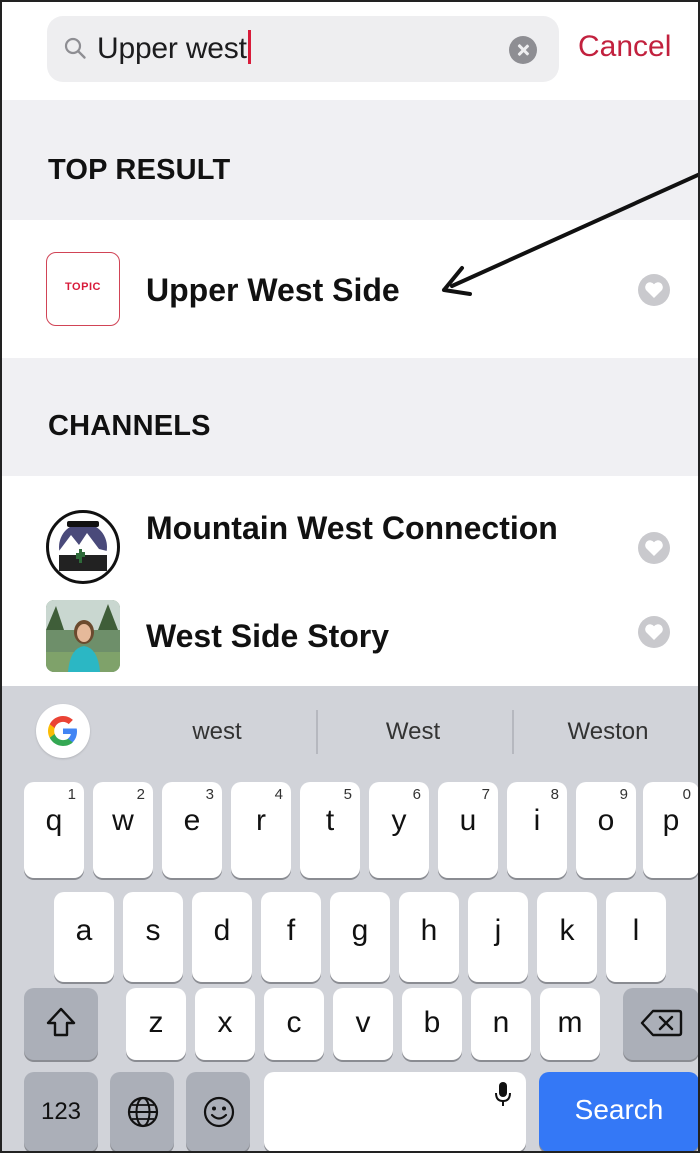  What do you see at coordinates (661, 1027) in the screenshot?
I see `backspace-icon` at bounding box center [661, 1027].